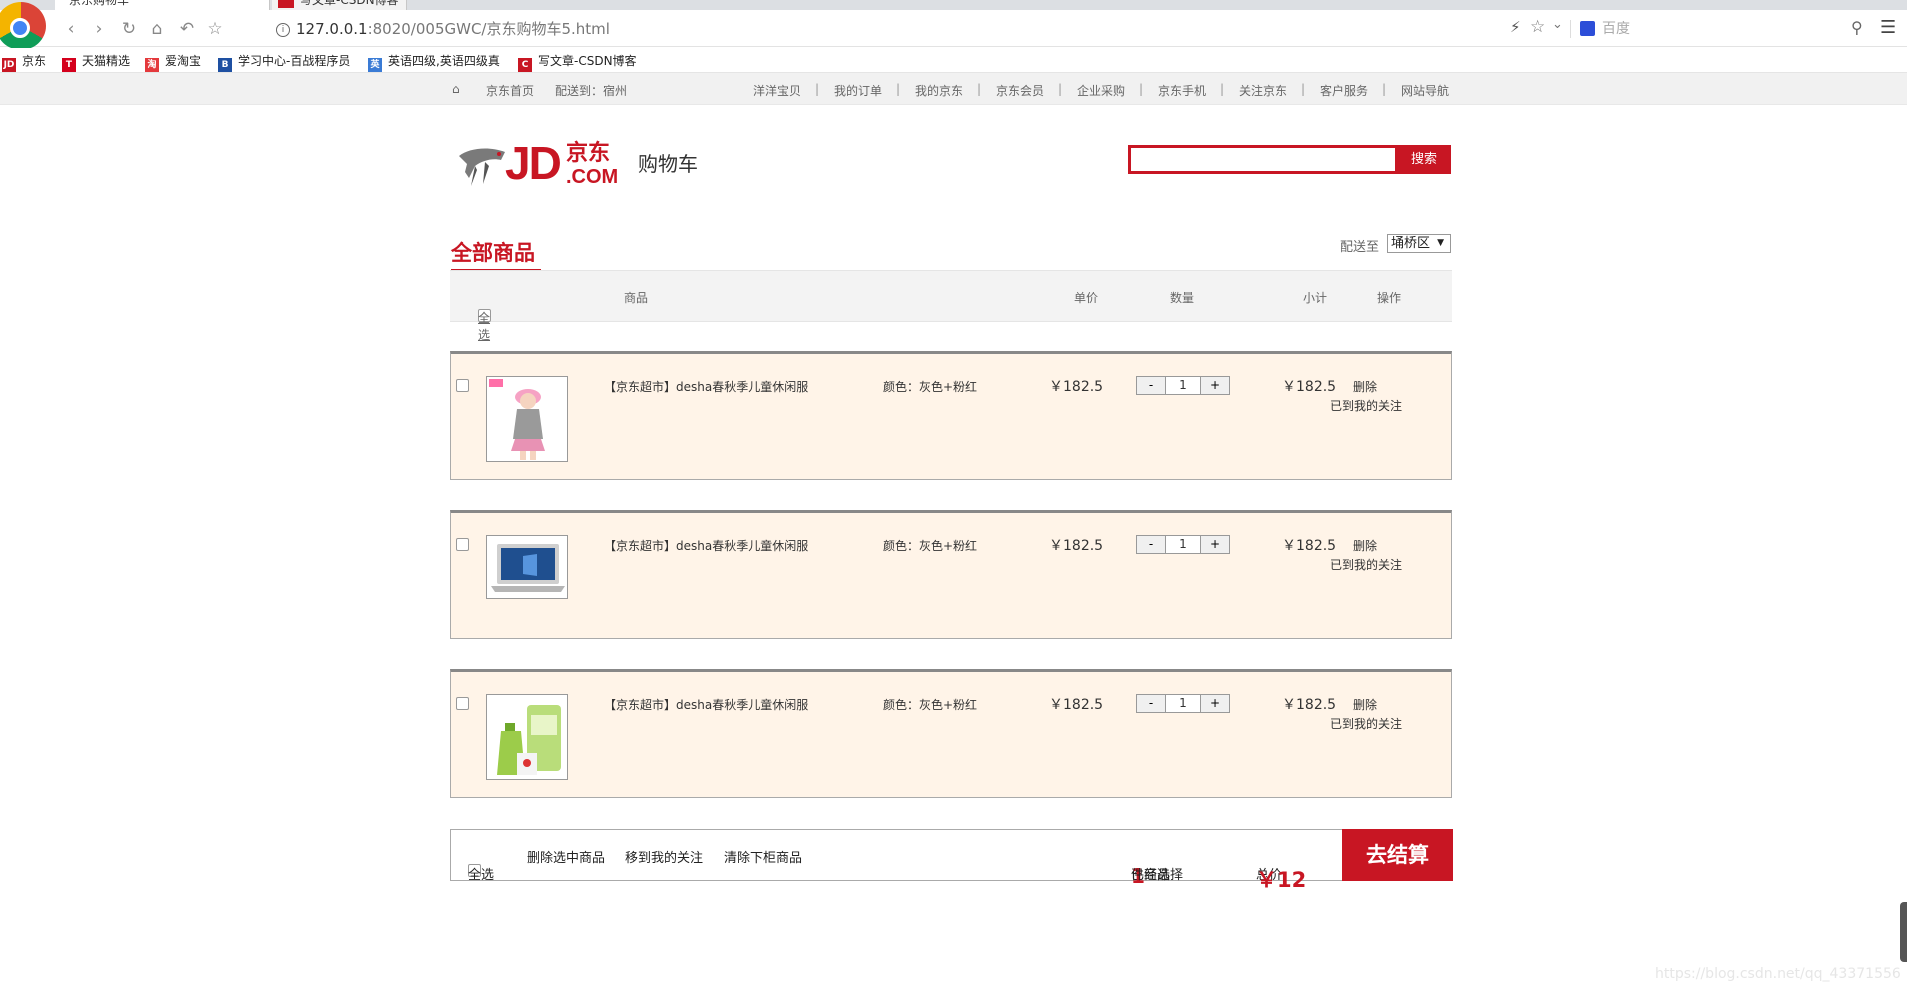 The height and width of the screenshot is (995, 1907). I want to click on column-action: 操作, so click(1389, 298).